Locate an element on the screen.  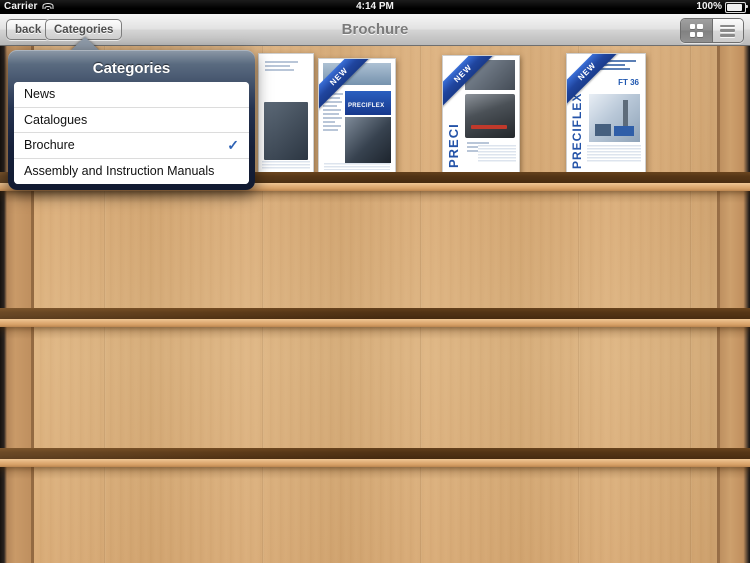
grid-view-button is located at coordinates (696, 30).